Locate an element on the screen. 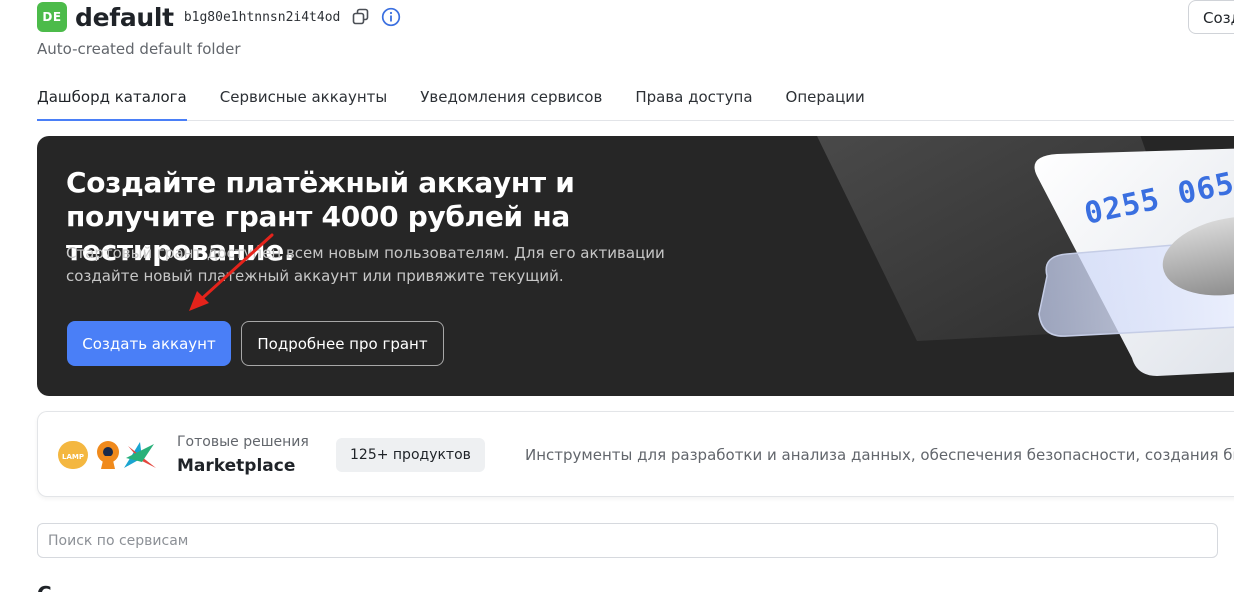 The image size is (1234, 592). tab-service-accounts: Сервисные аккаунты is located at coordinates (303, 100).